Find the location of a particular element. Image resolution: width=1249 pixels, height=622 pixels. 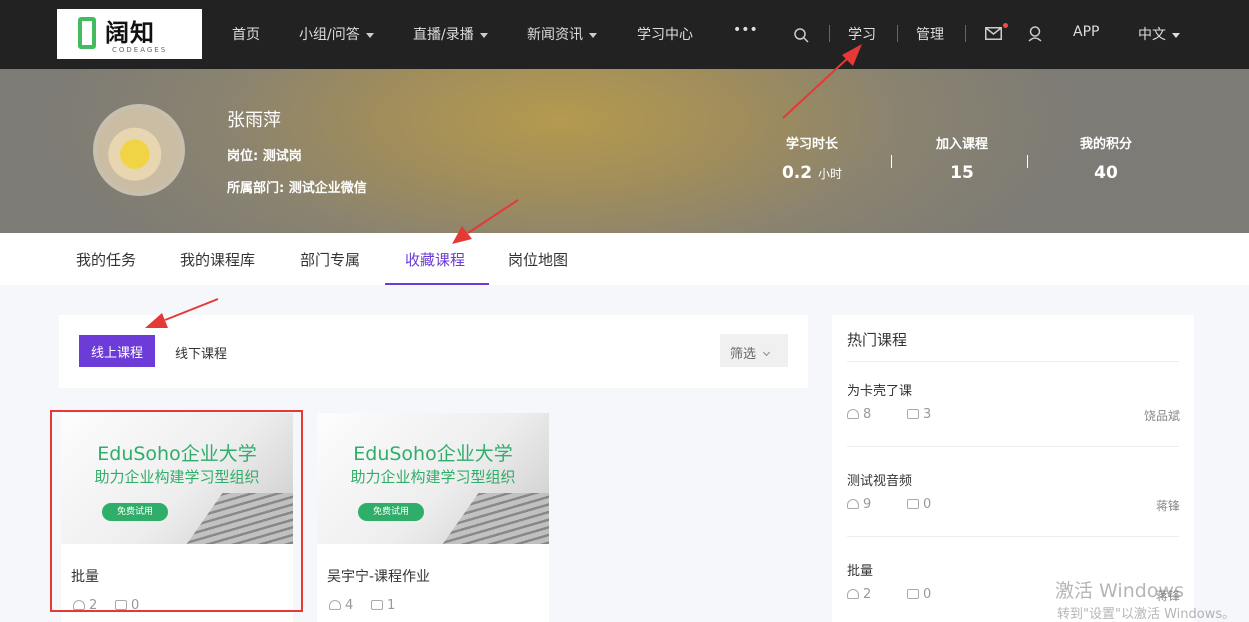

hot-course-title: 测试视音频 is located at coordinates (879, 479).